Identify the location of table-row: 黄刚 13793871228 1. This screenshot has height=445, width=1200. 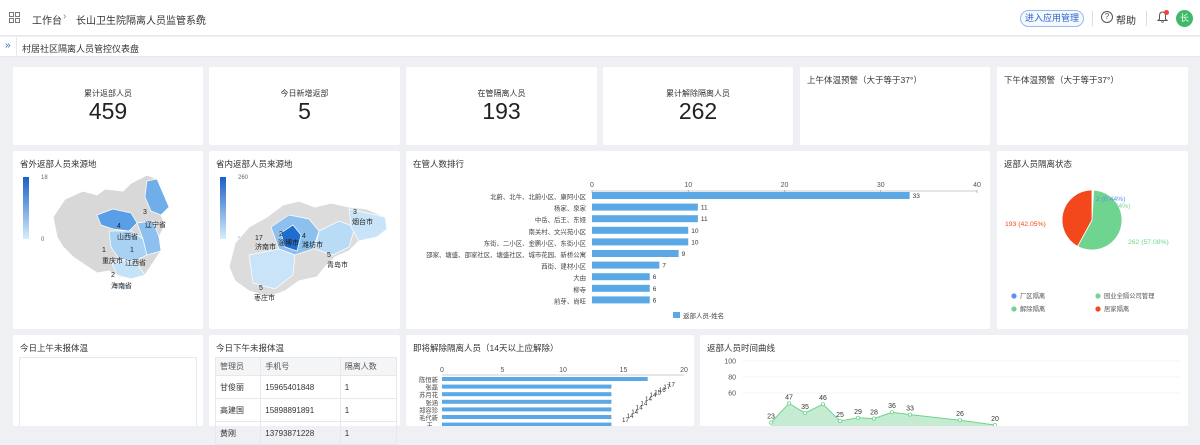
(306, 433).